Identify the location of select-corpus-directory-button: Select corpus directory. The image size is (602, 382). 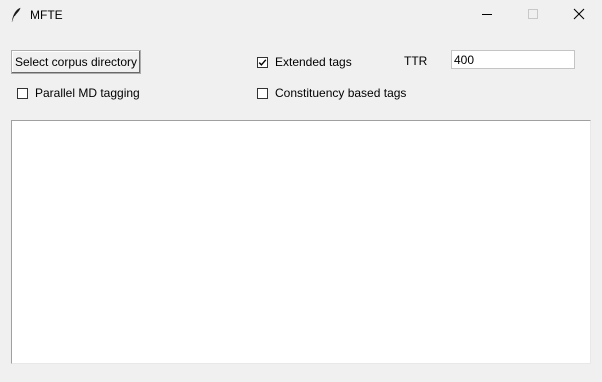
(76, 62).